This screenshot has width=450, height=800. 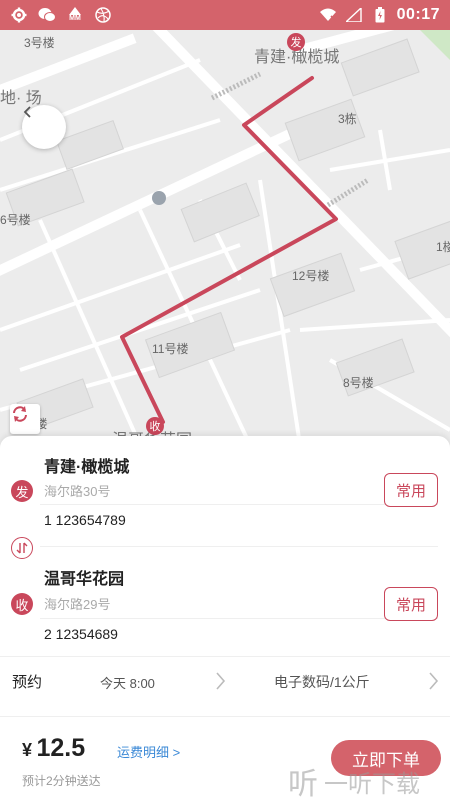 What do you see at coordinates (311, 276) in the screenshot?
I see `map-label: 12号楼` at bounding box center [311, 276].